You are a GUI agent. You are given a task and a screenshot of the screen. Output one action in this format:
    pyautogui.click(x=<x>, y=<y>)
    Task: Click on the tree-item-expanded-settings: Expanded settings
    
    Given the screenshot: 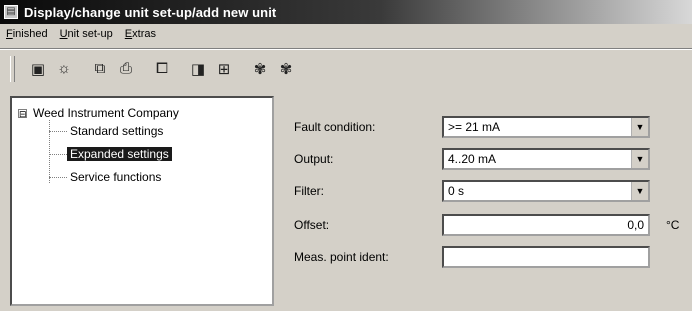 What is the action you would take?
    pyautogui.click(x=110, y=154)
    